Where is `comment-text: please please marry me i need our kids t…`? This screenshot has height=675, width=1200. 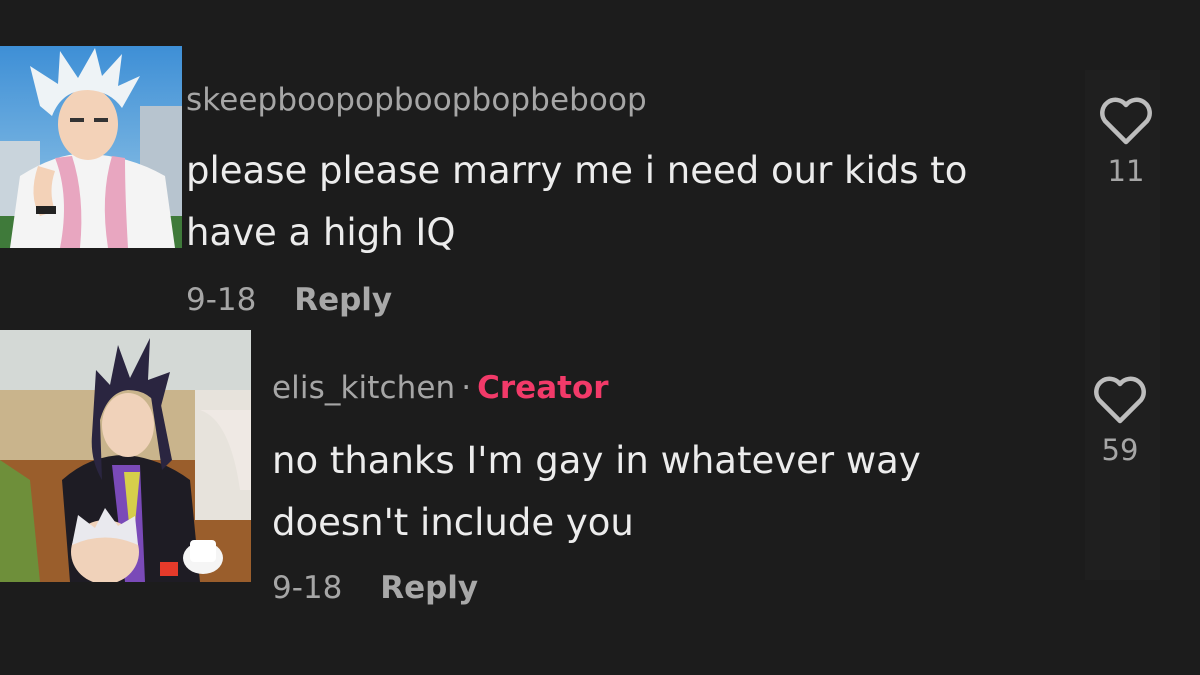 comment-text: please please marry me i need our kids t… is located at coordinates (577, 201).